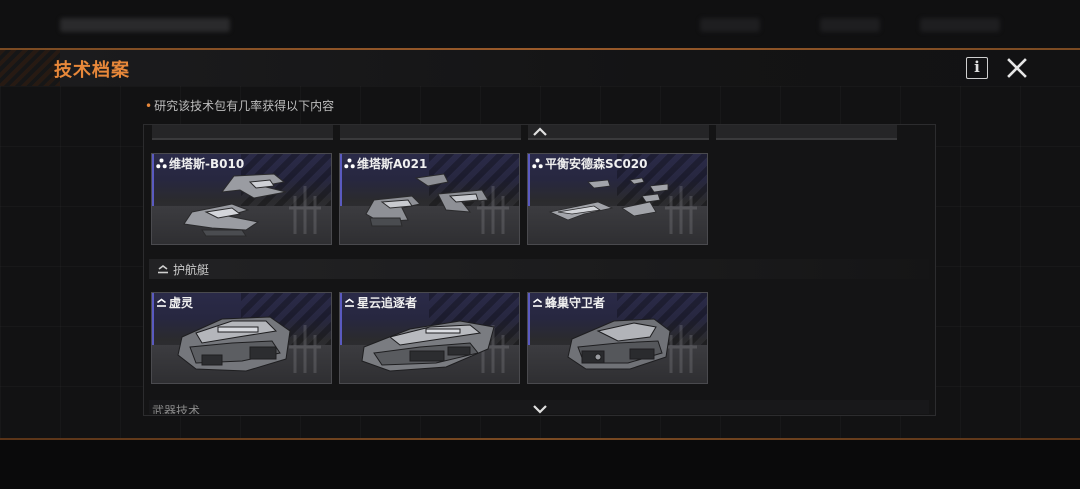 The width and height of the screenshot is (1080, 489). I want to click on item-card: 平衡安德森SC020, so click(617, 199).